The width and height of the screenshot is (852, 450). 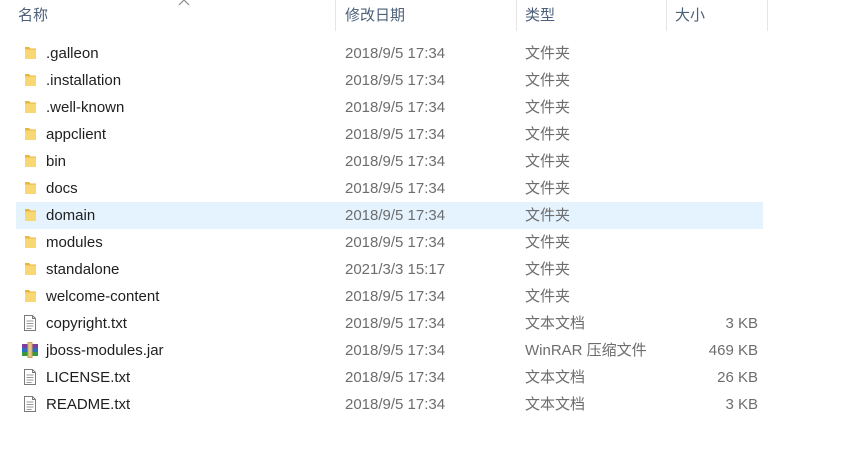 What do you see at coordinates (88, 404) in the screenshot?
I see `file-name: README.txt` at bounding box center [88, 404].